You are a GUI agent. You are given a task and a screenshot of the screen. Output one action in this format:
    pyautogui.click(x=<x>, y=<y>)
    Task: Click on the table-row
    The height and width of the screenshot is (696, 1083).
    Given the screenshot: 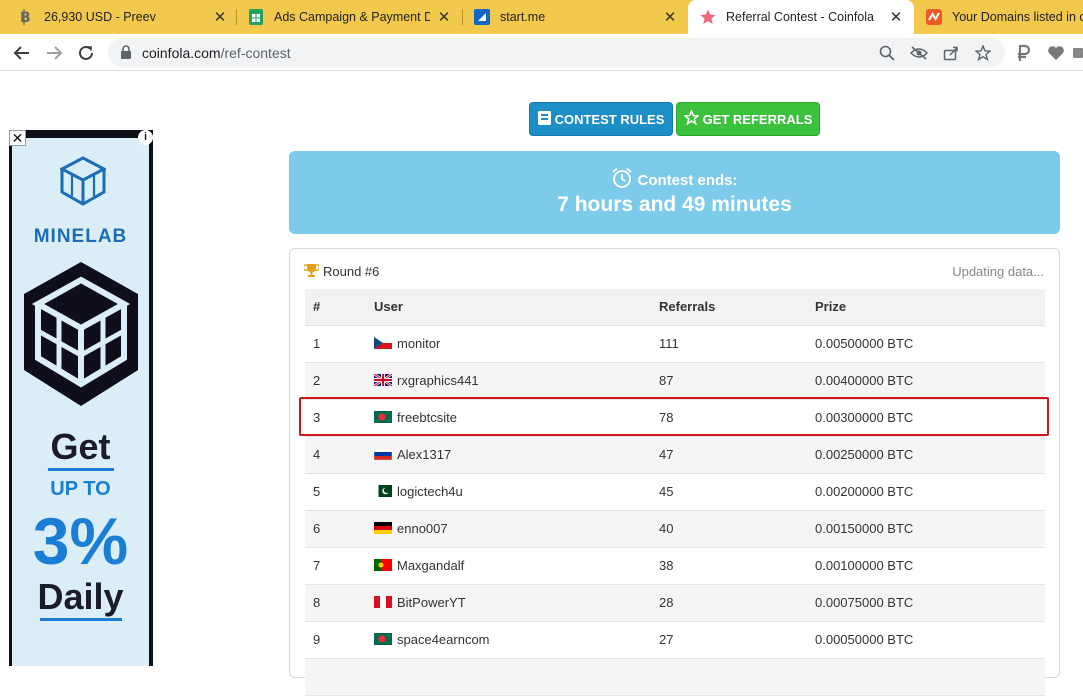 What is the action you would take?
    pyautogui.click(x=675, y=677)
    